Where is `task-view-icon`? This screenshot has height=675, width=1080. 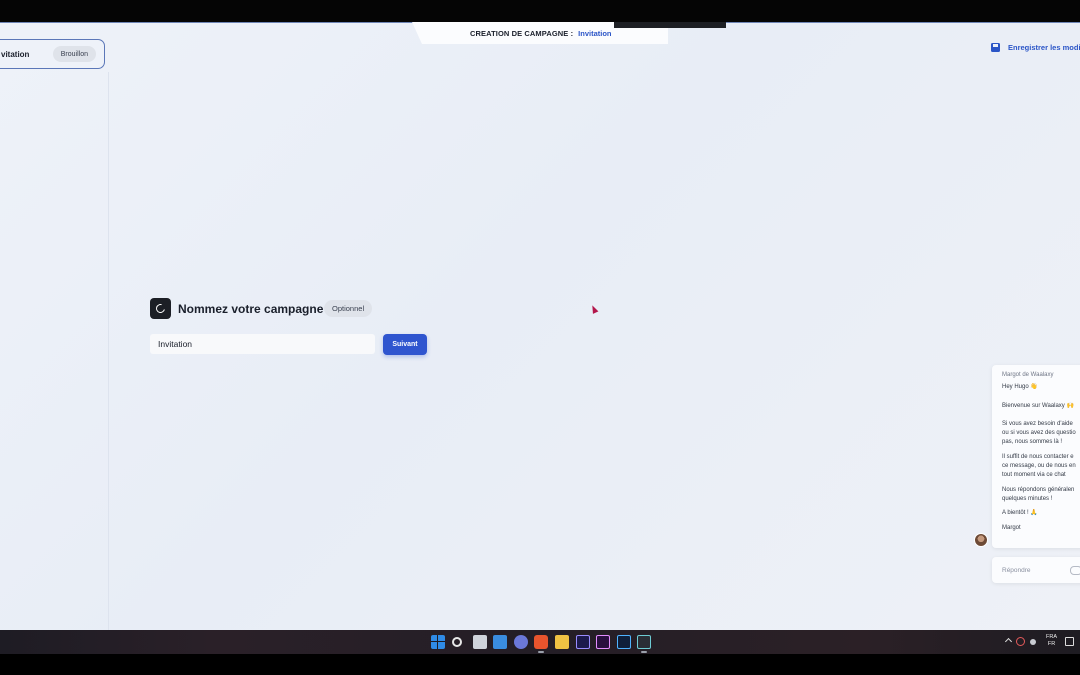 task-view-icon is located at coordinates (480, 642).